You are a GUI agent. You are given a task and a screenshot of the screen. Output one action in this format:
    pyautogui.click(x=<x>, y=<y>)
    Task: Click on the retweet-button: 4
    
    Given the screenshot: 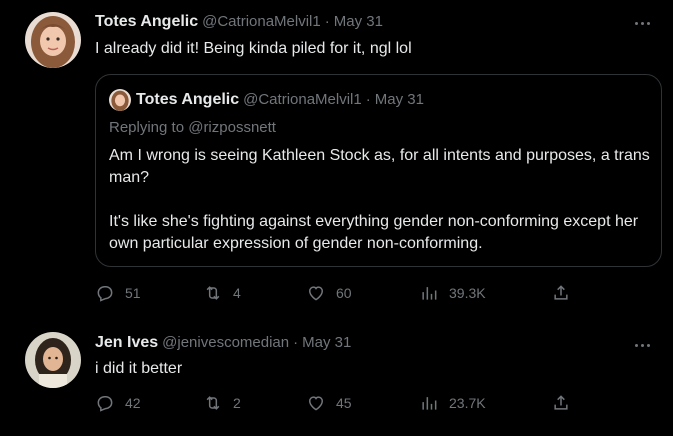 What is the action you would take?
    pyautogui.click(x=222, y=293)
    